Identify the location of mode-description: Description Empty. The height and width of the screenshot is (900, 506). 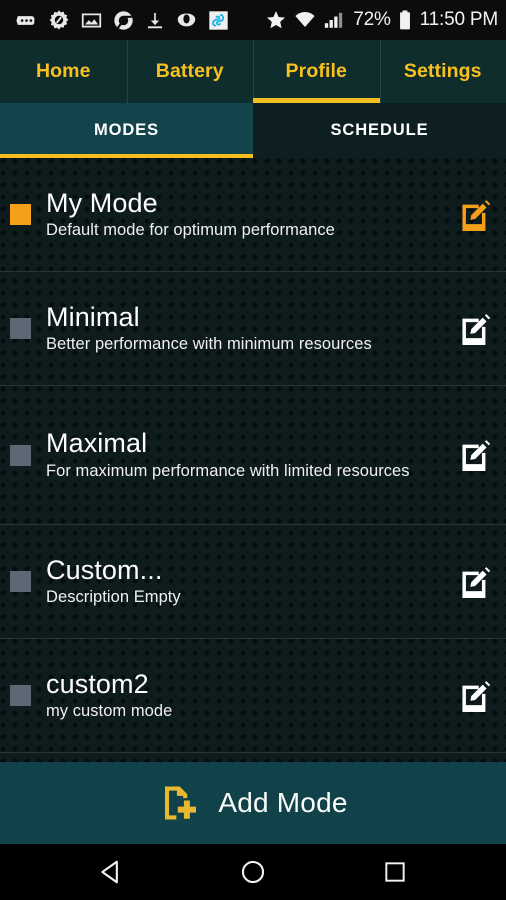
(113, 597).